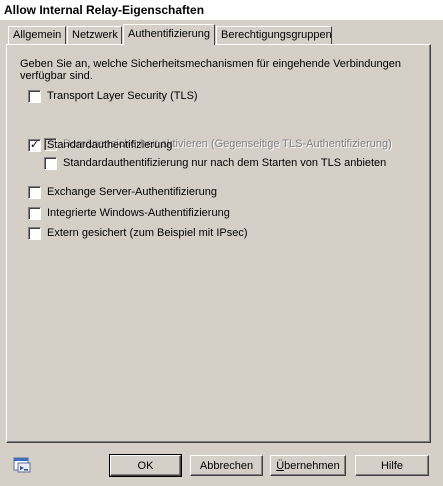 This screenshot has height=486, width=443. What do you see at coordinates (34, 233) in the screenshot?
I see `externally-secured-checkbox` at bounding box center [34, 233].